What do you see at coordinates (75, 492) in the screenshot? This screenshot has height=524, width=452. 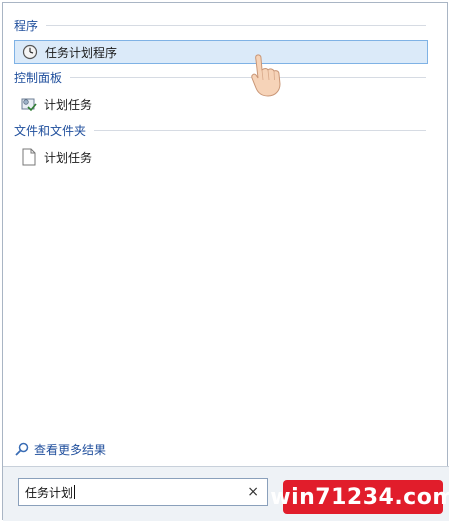 I see `text-caret` at bounding box center [75, 492].